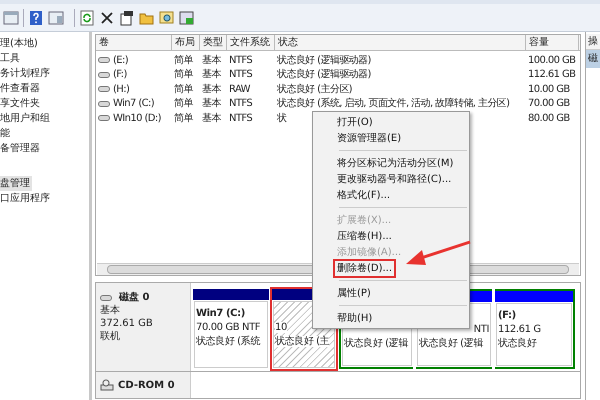 The width and height of the screenshot is (600, 400). What do you see at coordinates (107, 385) in the screenshot?
I see `cd-drive-icon` at bounding box center [107, 385].